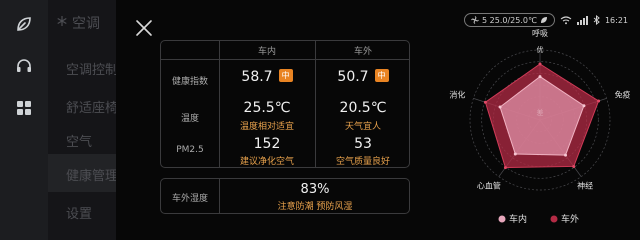  Describe the element at coordinates (266, 127) in the screenshot. I see `temp-note-interior: 温度相对适宜` at that location.